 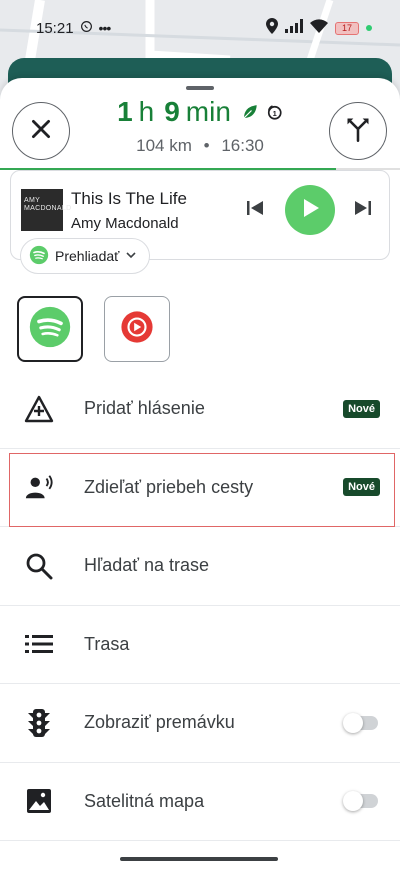 I want to click on previous-track-button, so click(x=255, y=210).